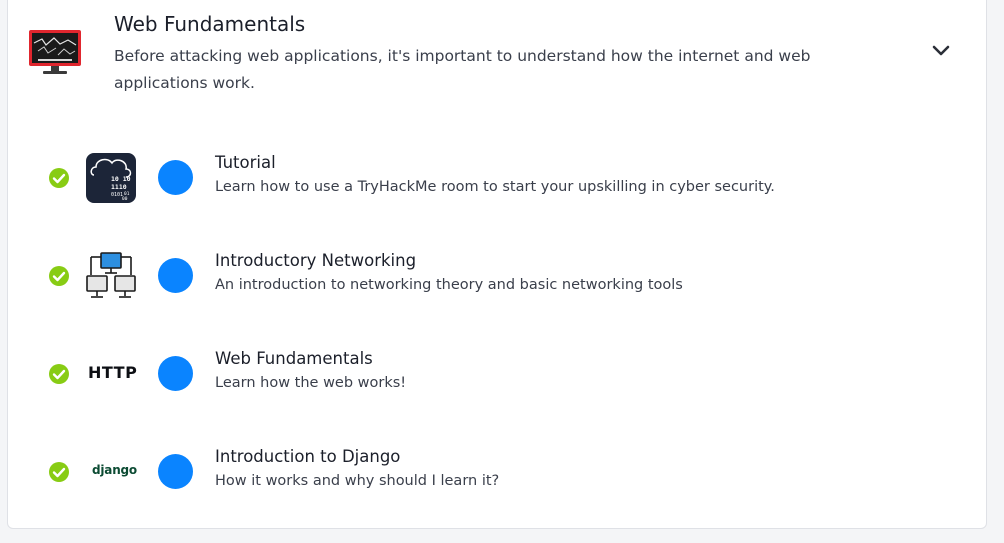  I want to click on room-description: How it works and why should I learn it?, so click(357, 481).